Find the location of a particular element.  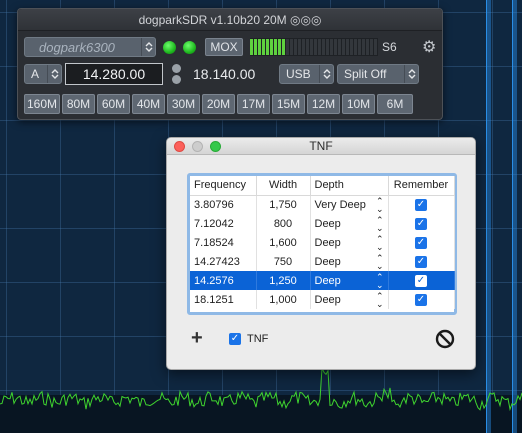

width-cell: 1,750 is located at coordinates (283, 204).